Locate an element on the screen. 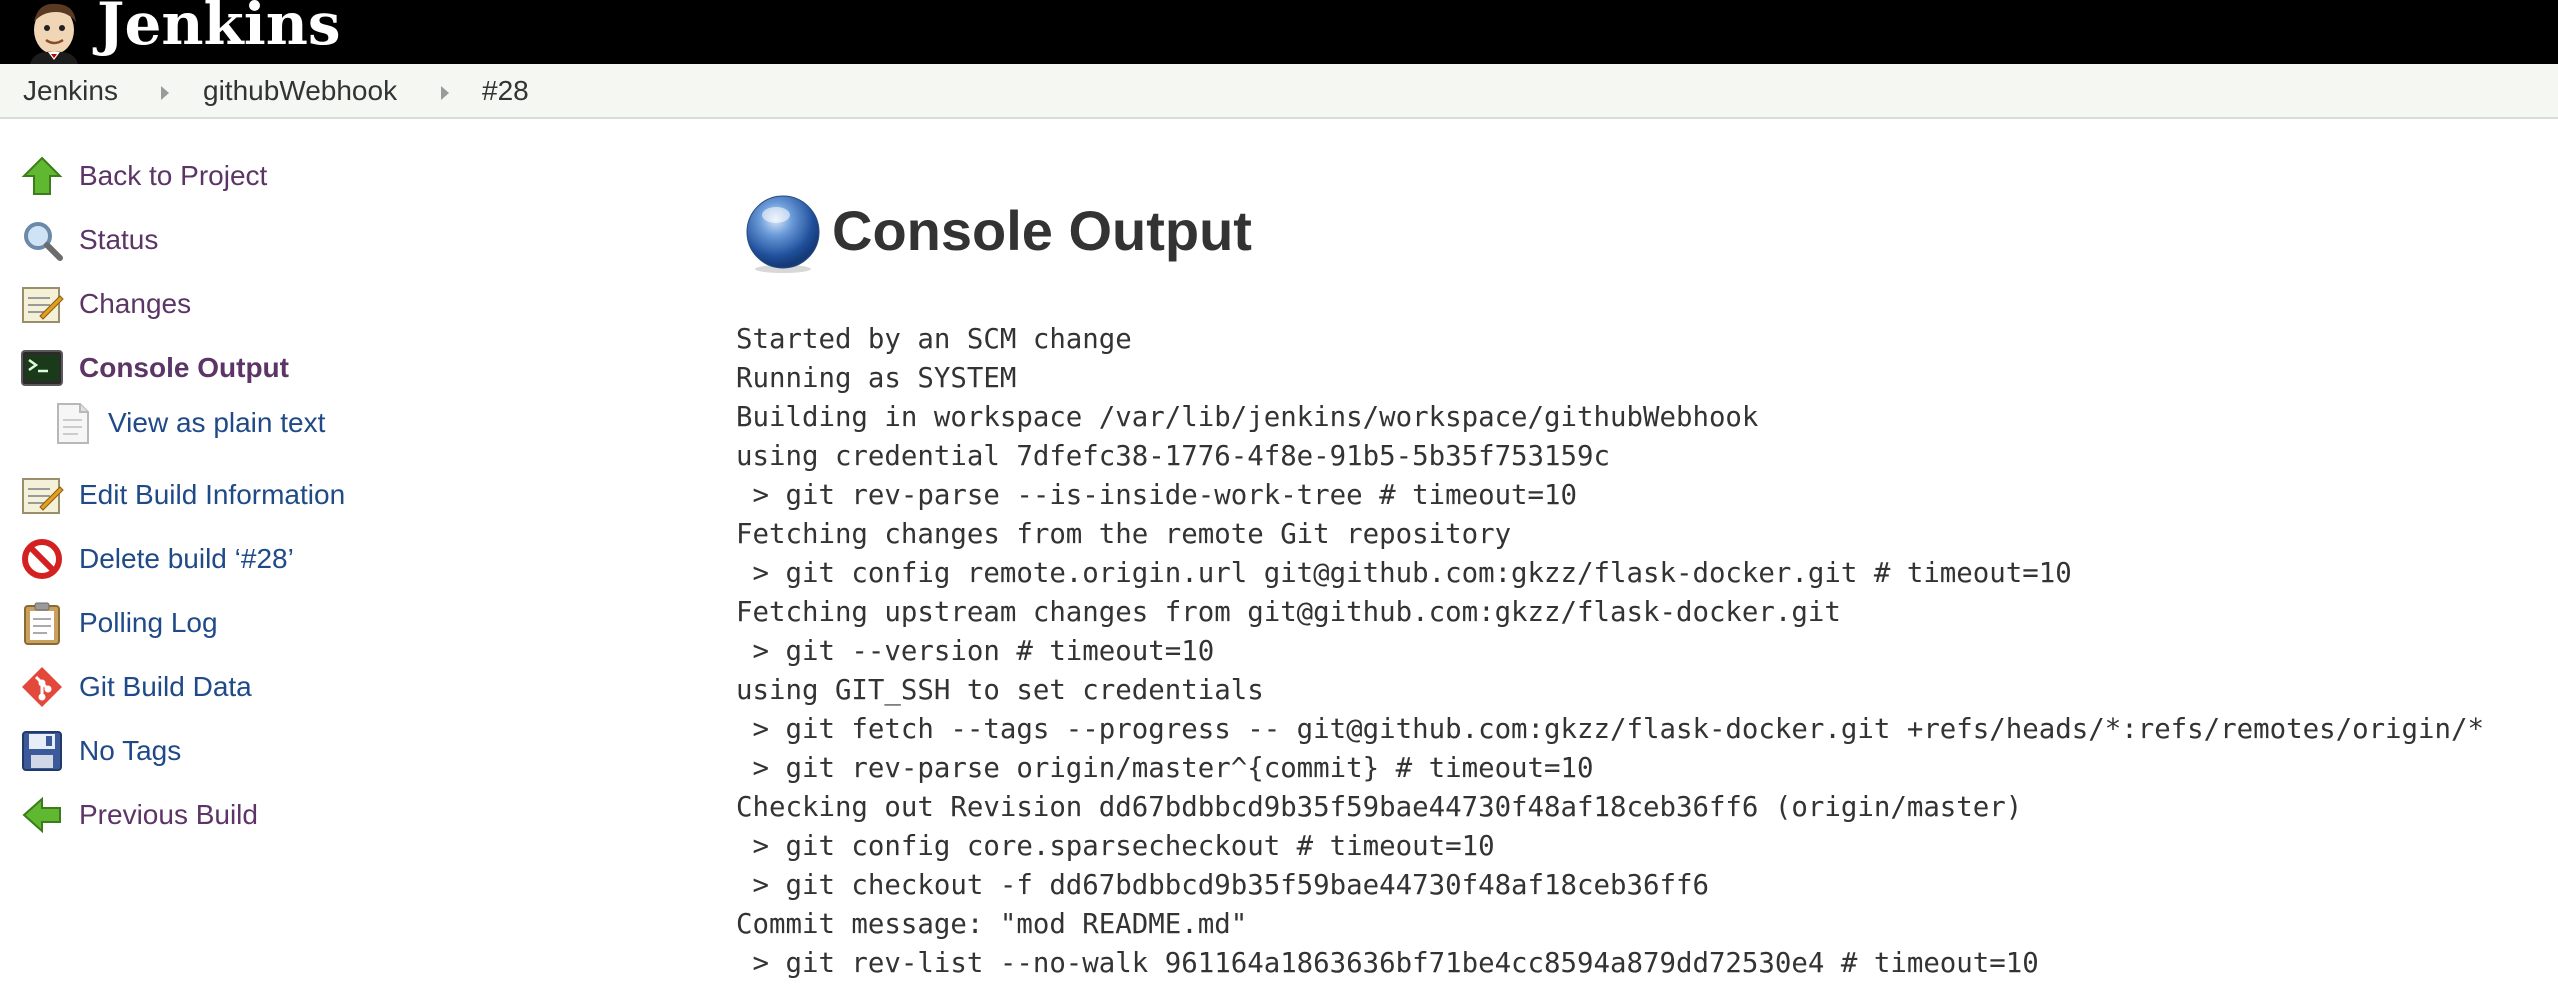 Image resolution: width=2558 pixels, height=992 pixels. sidebar-item-label: Polling Log is located at coordinates (148, 622).